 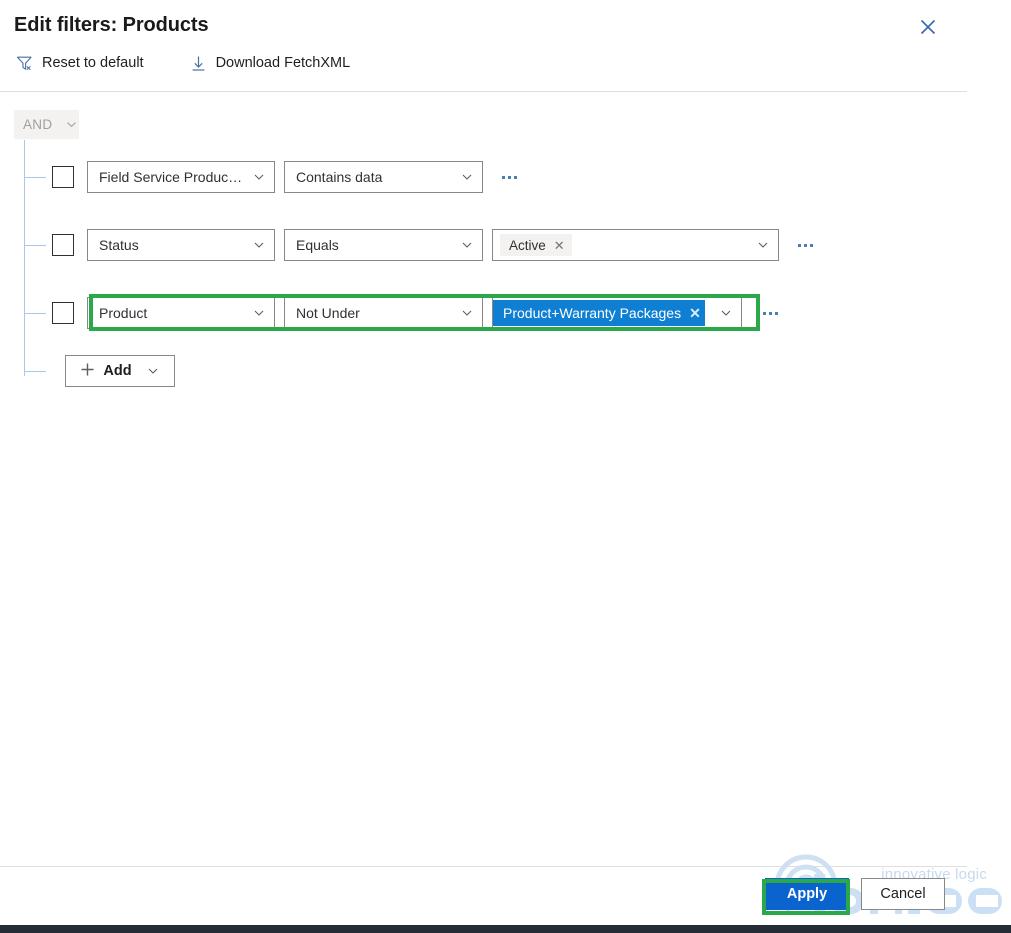 I want to click on filter-value-dropdown: Product+Warranty Packages ✕, so click(x=617, y=313).